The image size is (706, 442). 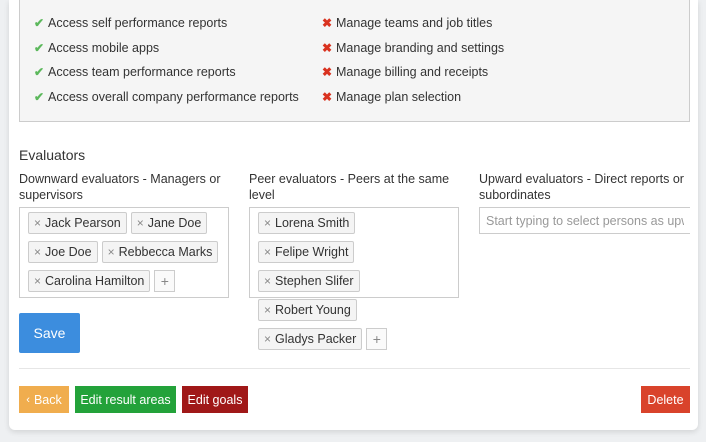 I want to click on evaluator-tag: × Carolina Hamilton, so click(x=89, y=281).